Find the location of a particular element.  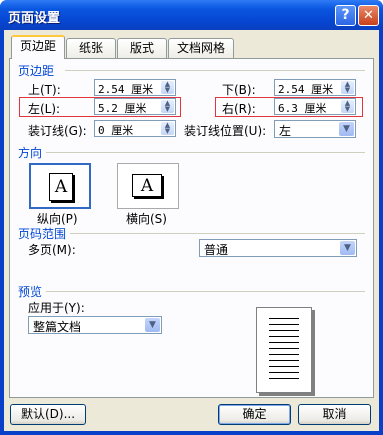

multiple-pages-value: 普通 is located at coordinates (216, 250).